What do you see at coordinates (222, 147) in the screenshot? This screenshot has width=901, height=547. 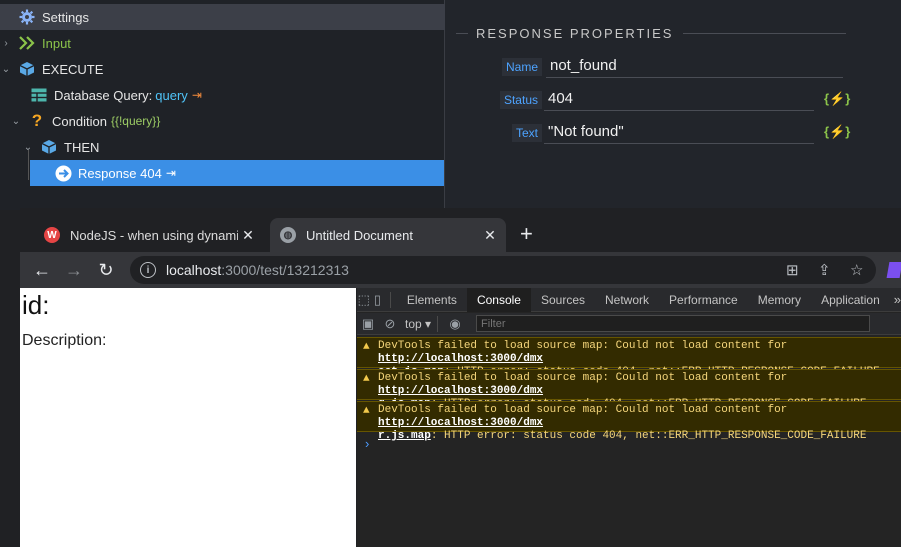 I see `tree-item-then: ⌄ THEN` at bounding box center [222, 147].